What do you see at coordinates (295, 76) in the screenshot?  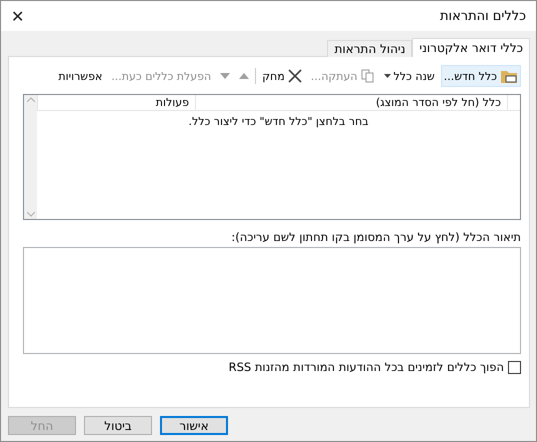 I see `delete-icon` at bounding box center [295, 76].